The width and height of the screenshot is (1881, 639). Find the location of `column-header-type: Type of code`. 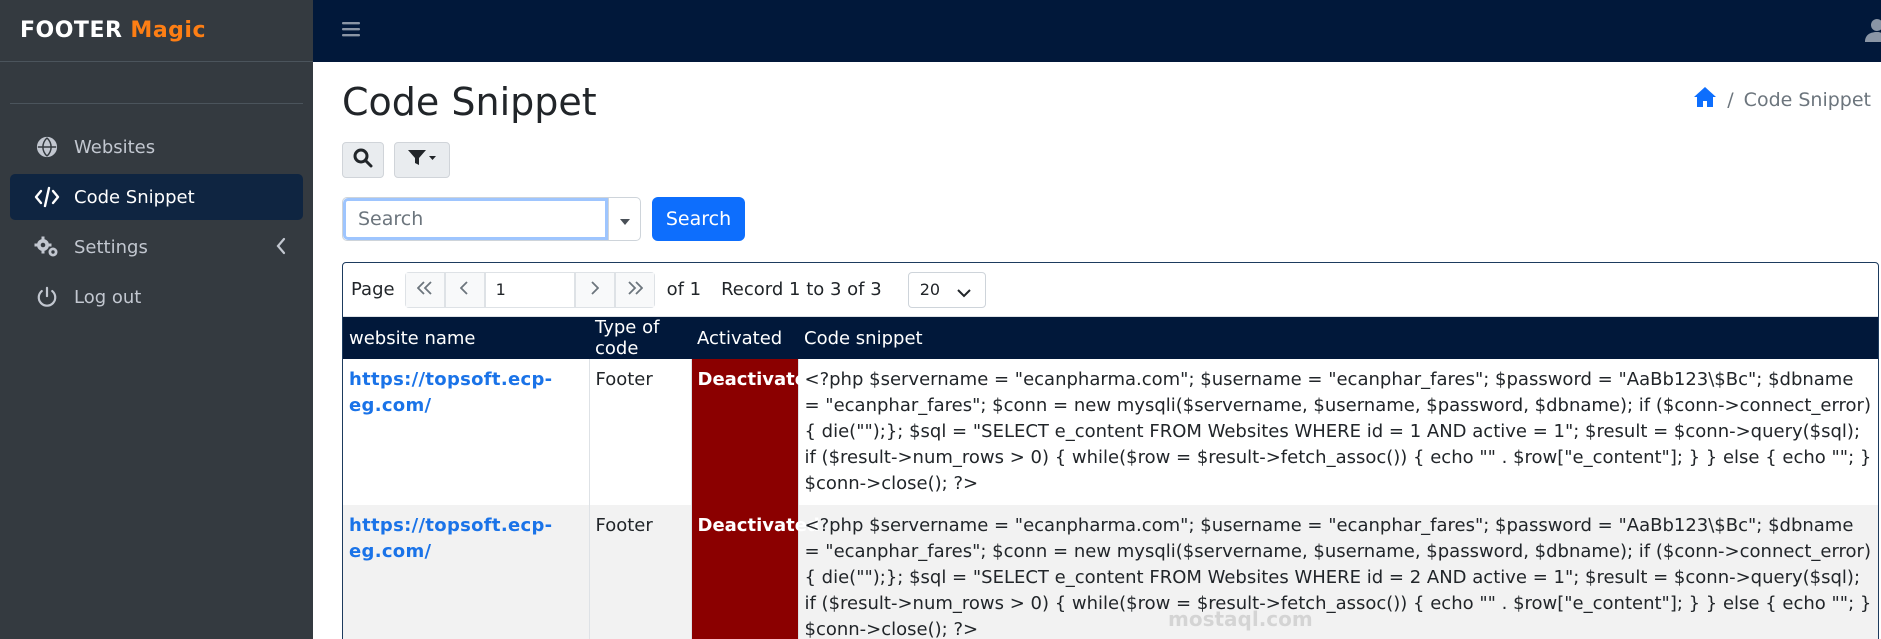

column-header-type: Type of code is located at coordinates (640, 338).